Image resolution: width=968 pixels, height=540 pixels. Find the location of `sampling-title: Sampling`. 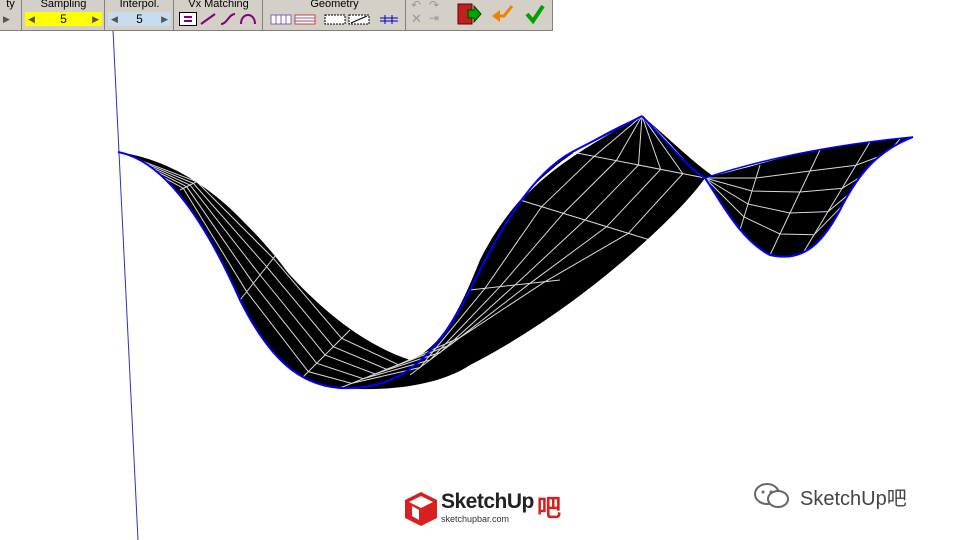

sampling-title: Sampling is located at coordinates (63, 5).